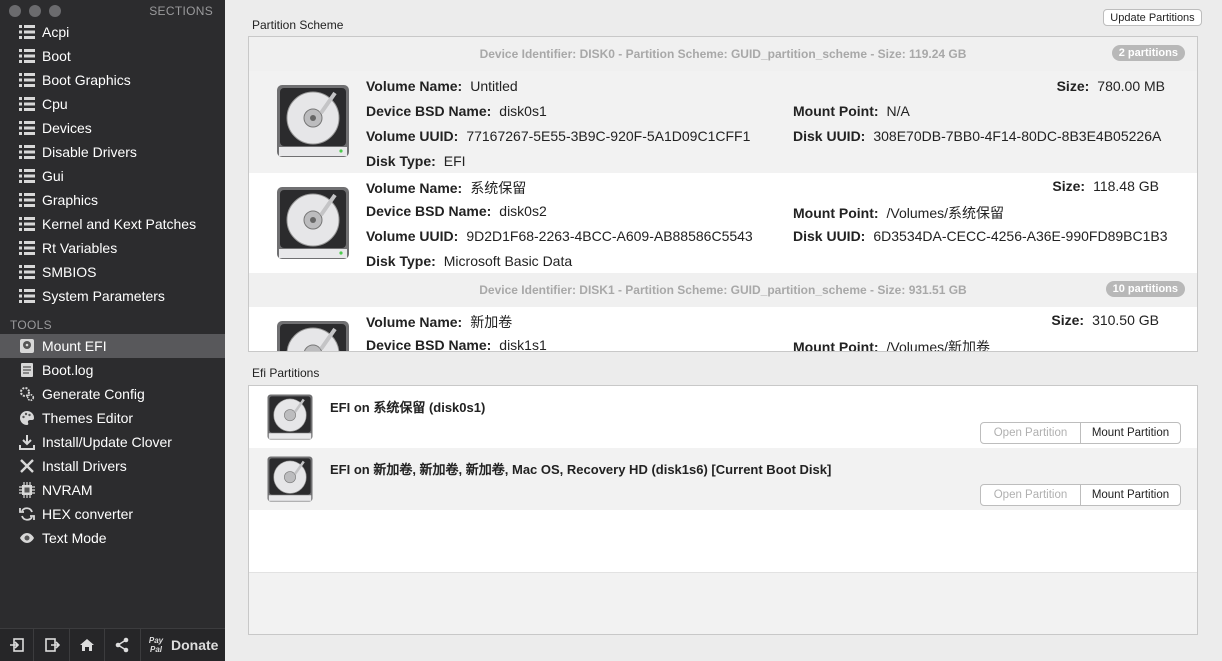 Image resolution: width=1222 pixels, height=661 pixels. I want to click on sidebar-item-label: Cpu, so click(55, 104).